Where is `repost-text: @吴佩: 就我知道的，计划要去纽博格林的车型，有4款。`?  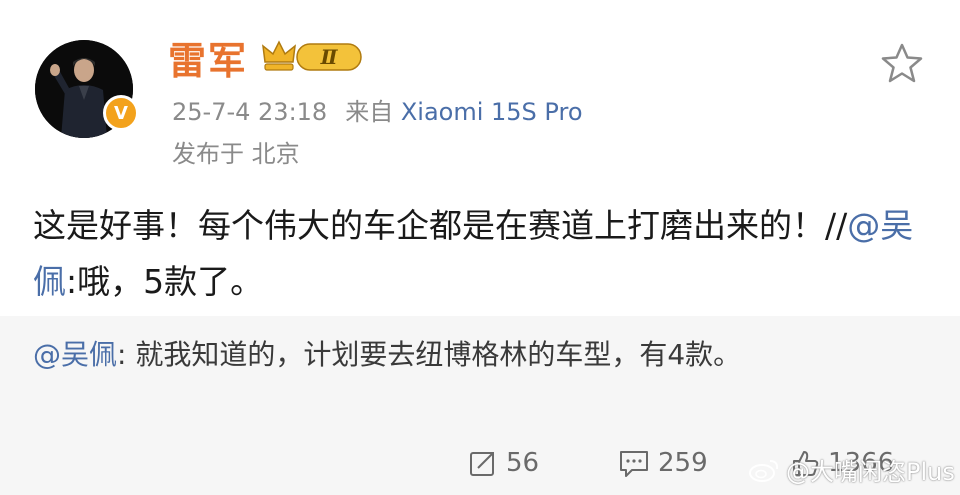 repost-text: @吴佩: 就我知道的，计划要去纽博格林的车型，有4款。 is located at coordinates (473, 354).